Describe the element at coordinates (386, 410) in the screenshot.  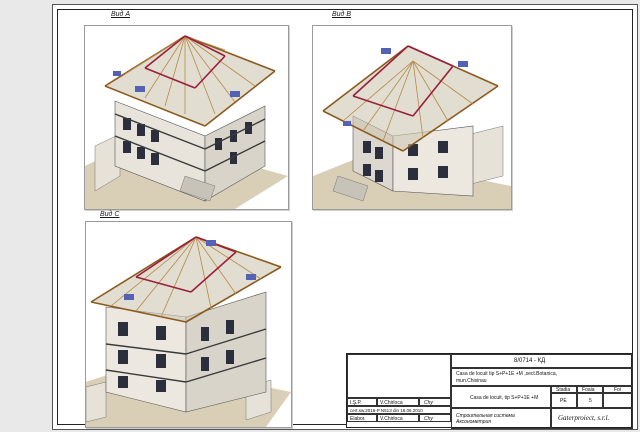
I see `license-note: cert.sw.2016-P N513 din 16.06.2010` at that location.